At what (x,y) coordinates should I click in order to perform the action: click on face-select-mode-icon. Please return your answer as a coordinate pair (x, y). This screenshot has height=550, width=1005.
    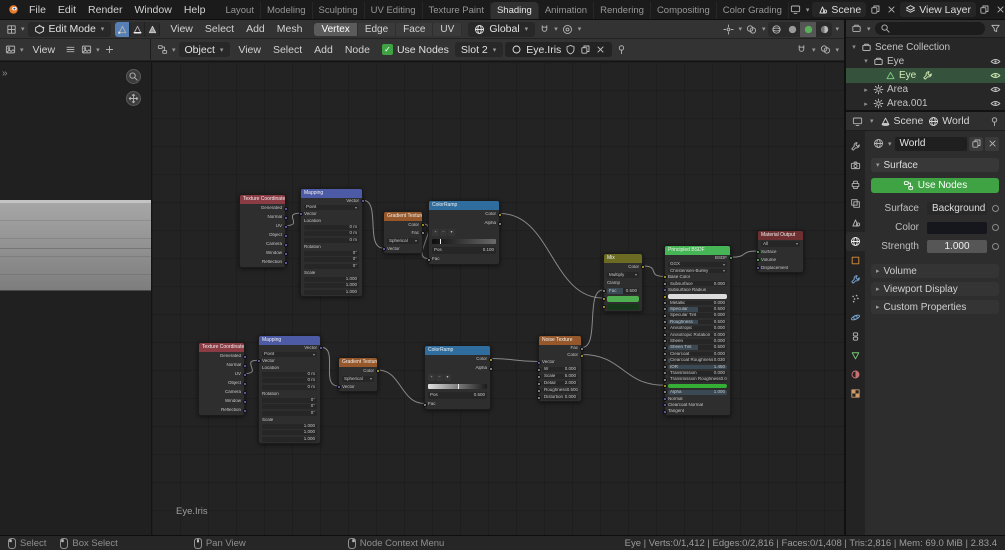
    Looking at the image, I should click on (153, 29).